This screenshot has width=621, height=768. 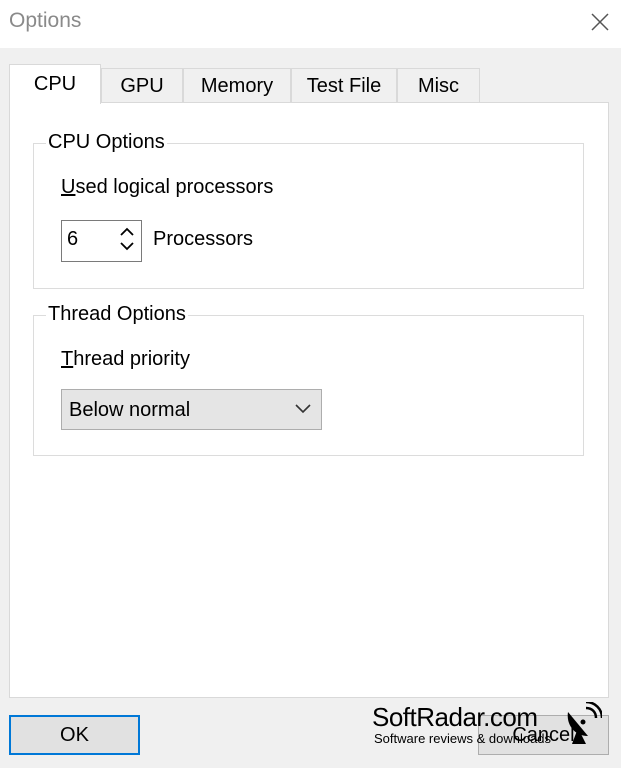 What do you see at coordinates (310, 24) in the screenshot?
I see `title-bar: Options` at bounding box center [310, 24].